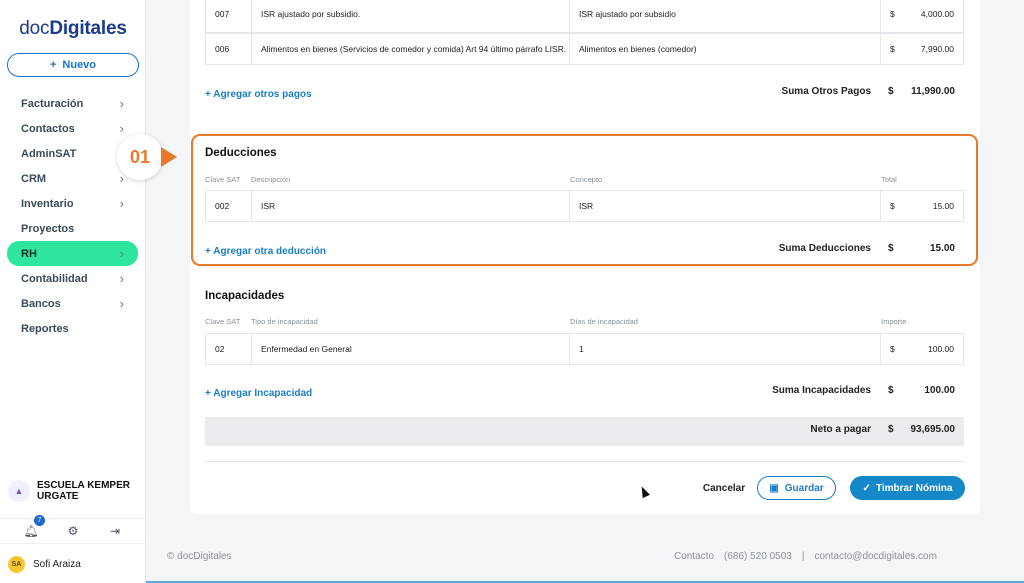  I want to click on descripcion-cell: ISR, so click(411, 206).